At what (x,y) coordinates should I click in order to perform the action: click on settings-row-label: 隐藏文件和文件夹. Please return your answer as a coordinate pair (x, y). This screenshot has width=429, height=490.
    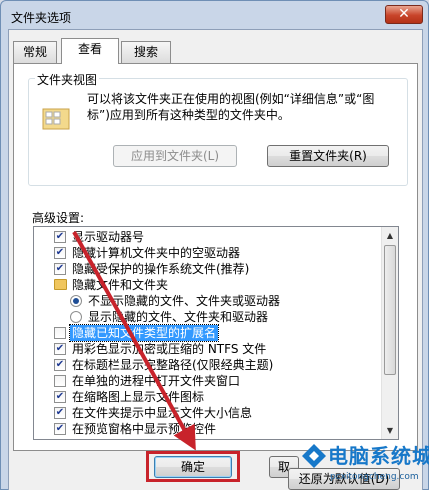
    Looking at the image, I should click on (120, 285).